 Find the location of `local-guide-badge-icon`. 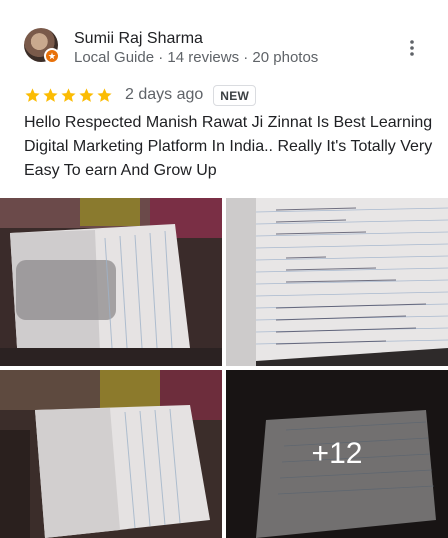

local-guide-badge-icon is located at coordinates (52, 56).